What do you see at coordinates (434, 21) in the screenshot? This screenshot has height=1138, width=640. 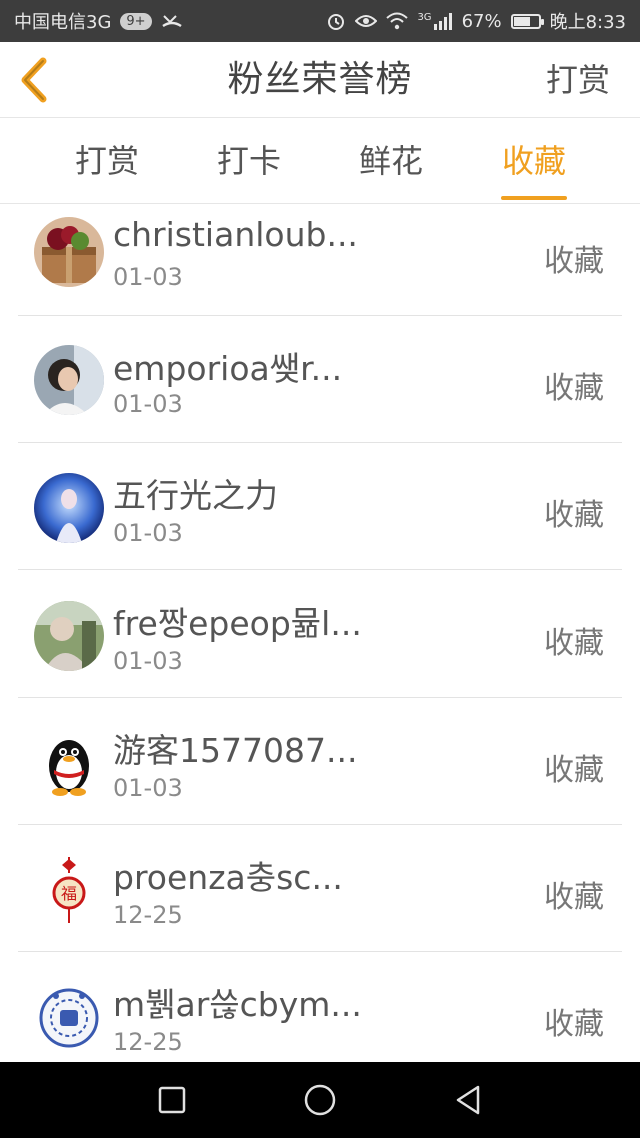 I see `signal-icon: 3G` at bounding box center [434, 21].